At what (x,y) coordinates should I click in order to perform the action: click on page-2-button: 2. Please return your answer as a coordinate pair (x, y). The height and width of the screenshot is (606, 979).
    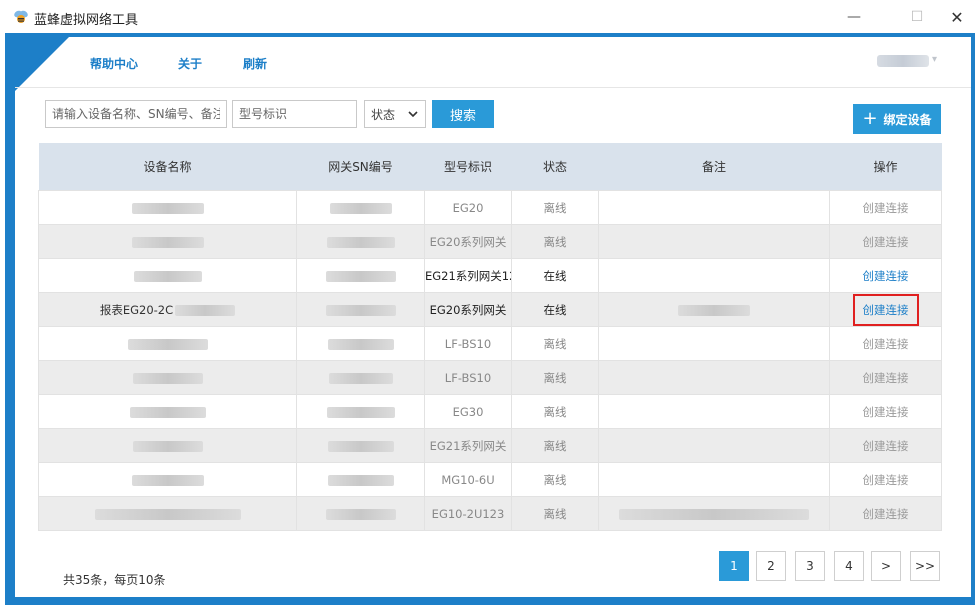
    Looking at the image, I should click on (771, 566).